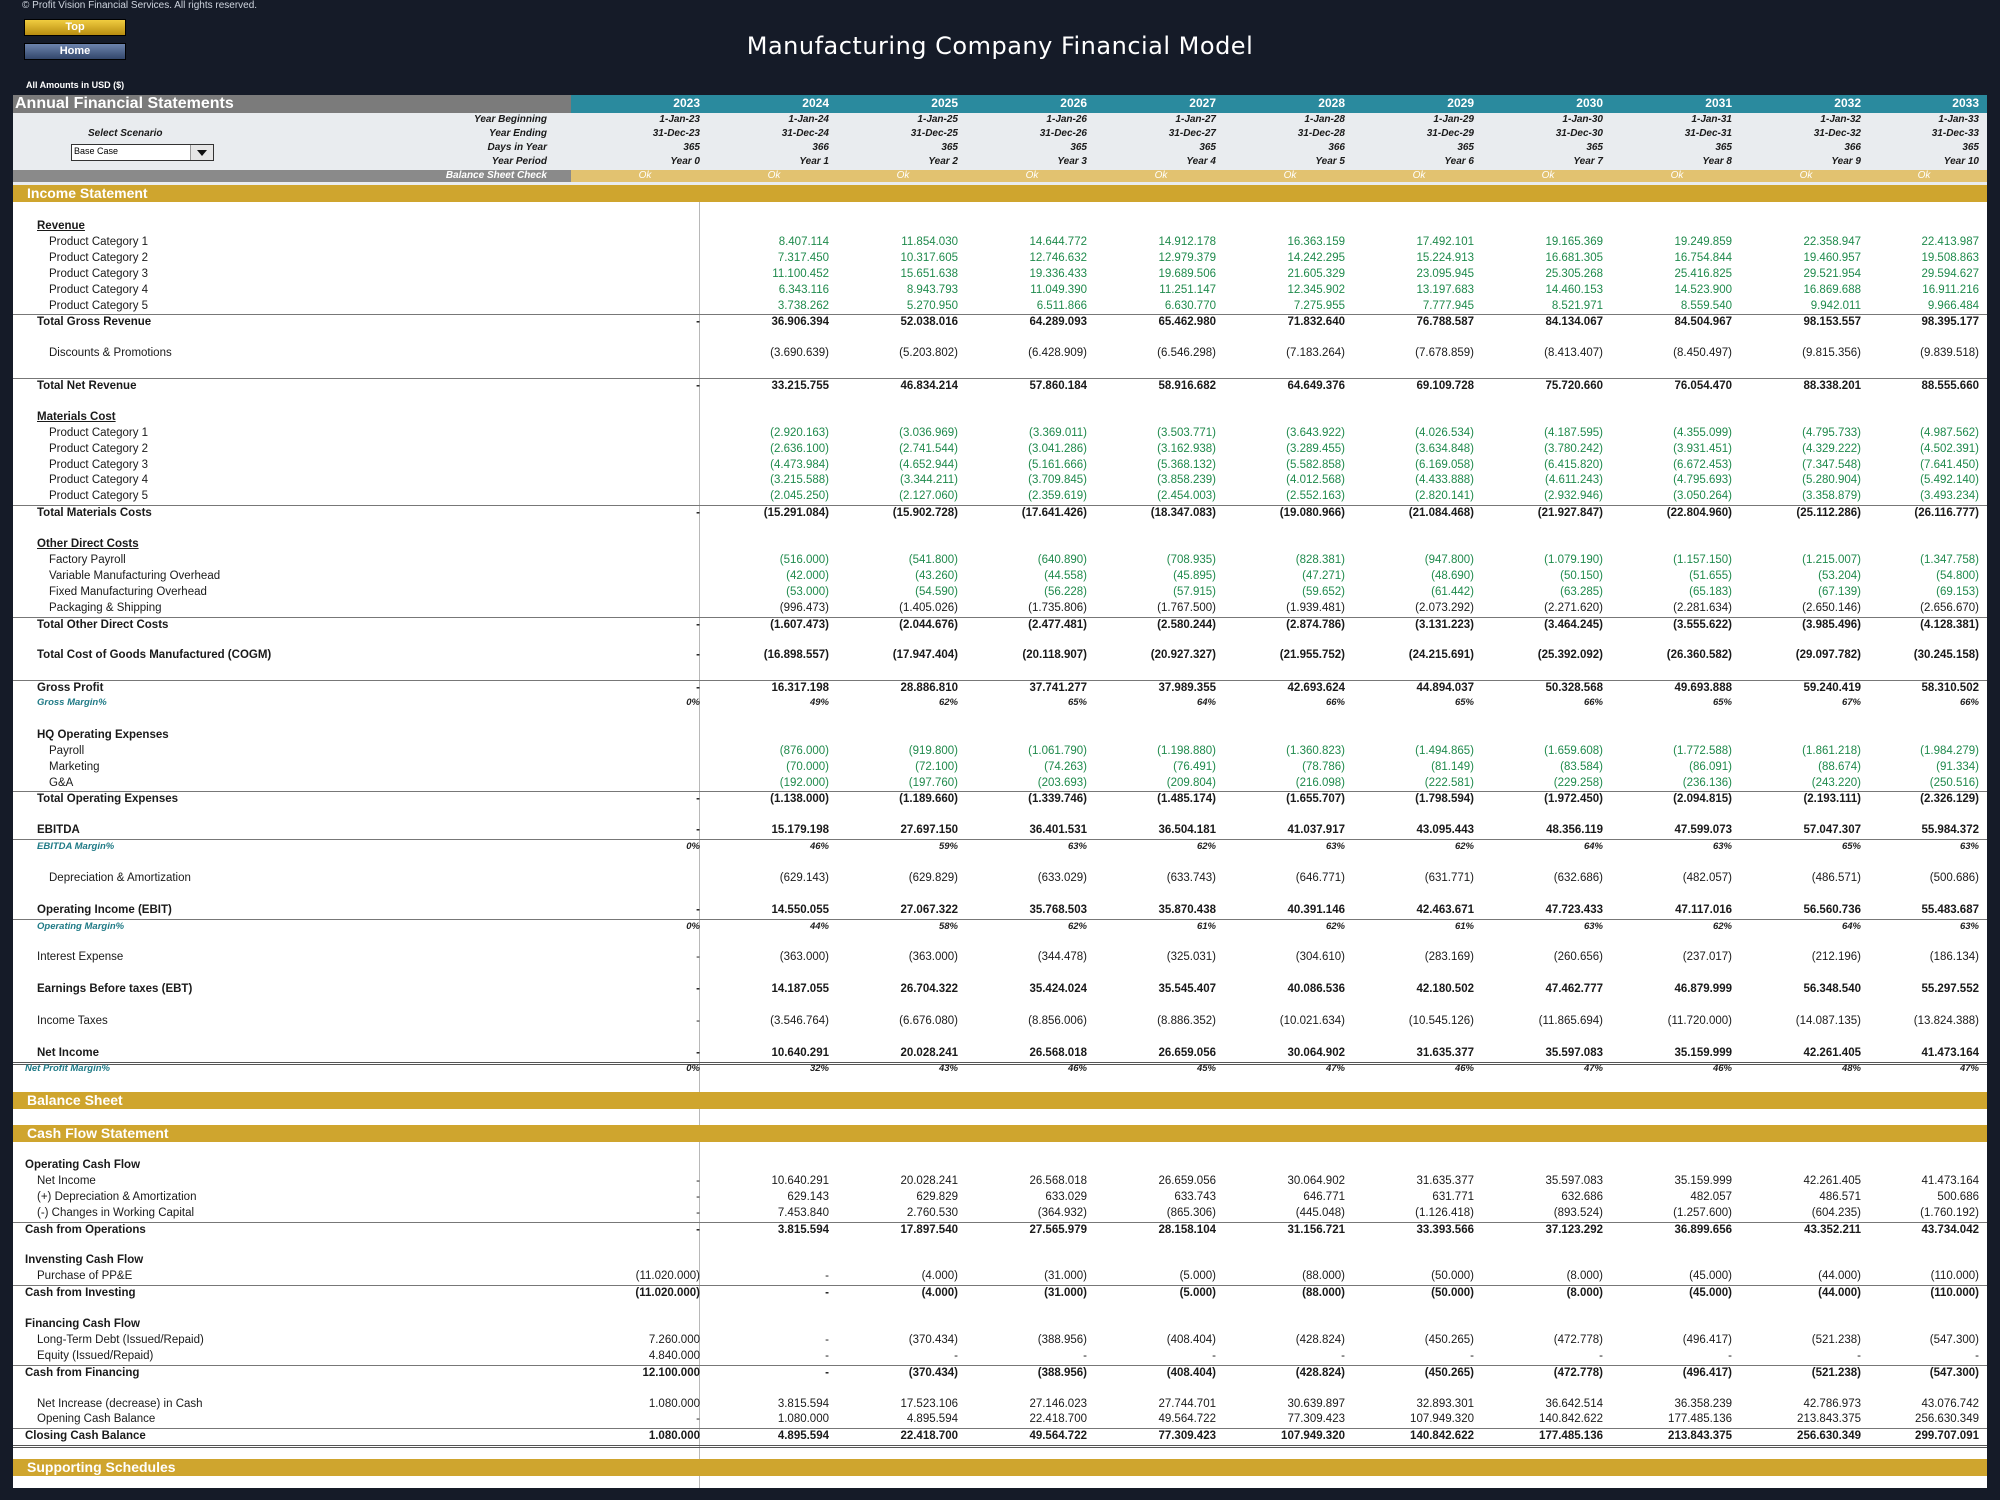 This screenshot has height=1500, width=2000. Describe the element at coordinates (1677, 1197) in the screenshot. I see `value-cell: 482.057` at that location.